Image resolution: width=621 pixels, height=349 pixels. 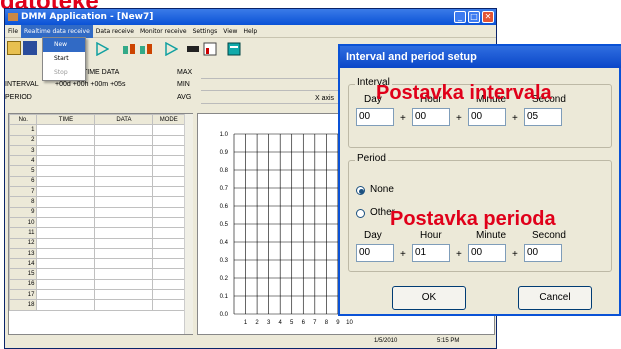 I want to click on table-row: 5, so click(x=96, y=171).